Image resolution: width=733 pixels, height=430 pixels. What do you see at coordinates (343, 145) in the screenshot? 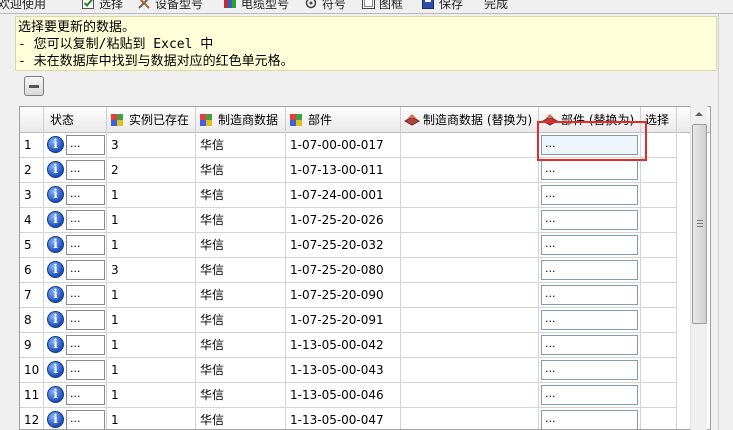
I see `part-cell: 1-07-00-00-017` at bounding box center [343, 145].